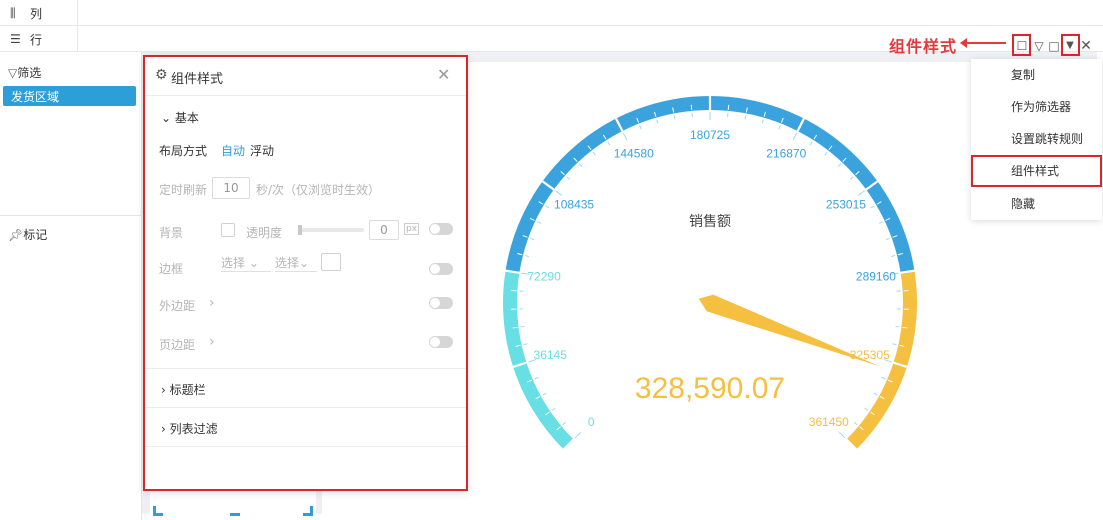 This screenshot has height=520, width=1103. What do you see at coordinates (287, 263) in the screenshot?
I see `border-width-value: 选择` at bounding box center [287, 263].